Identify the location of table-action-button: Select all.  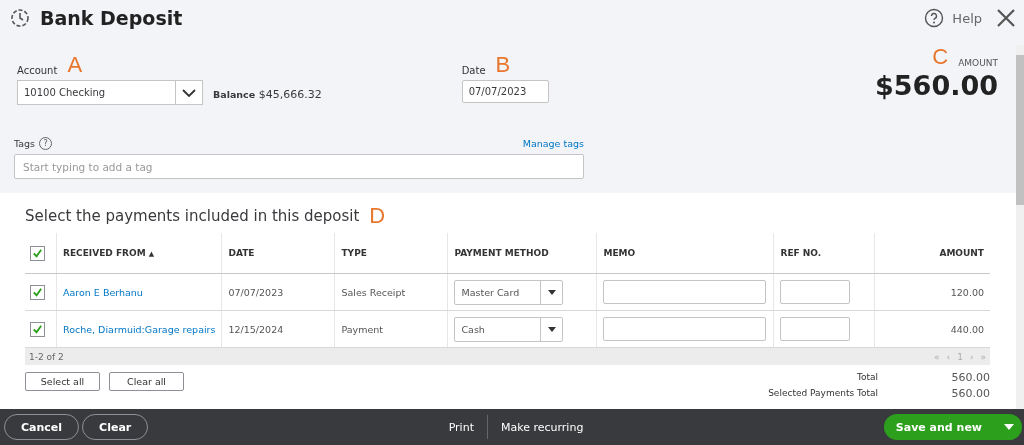
(62, 381).